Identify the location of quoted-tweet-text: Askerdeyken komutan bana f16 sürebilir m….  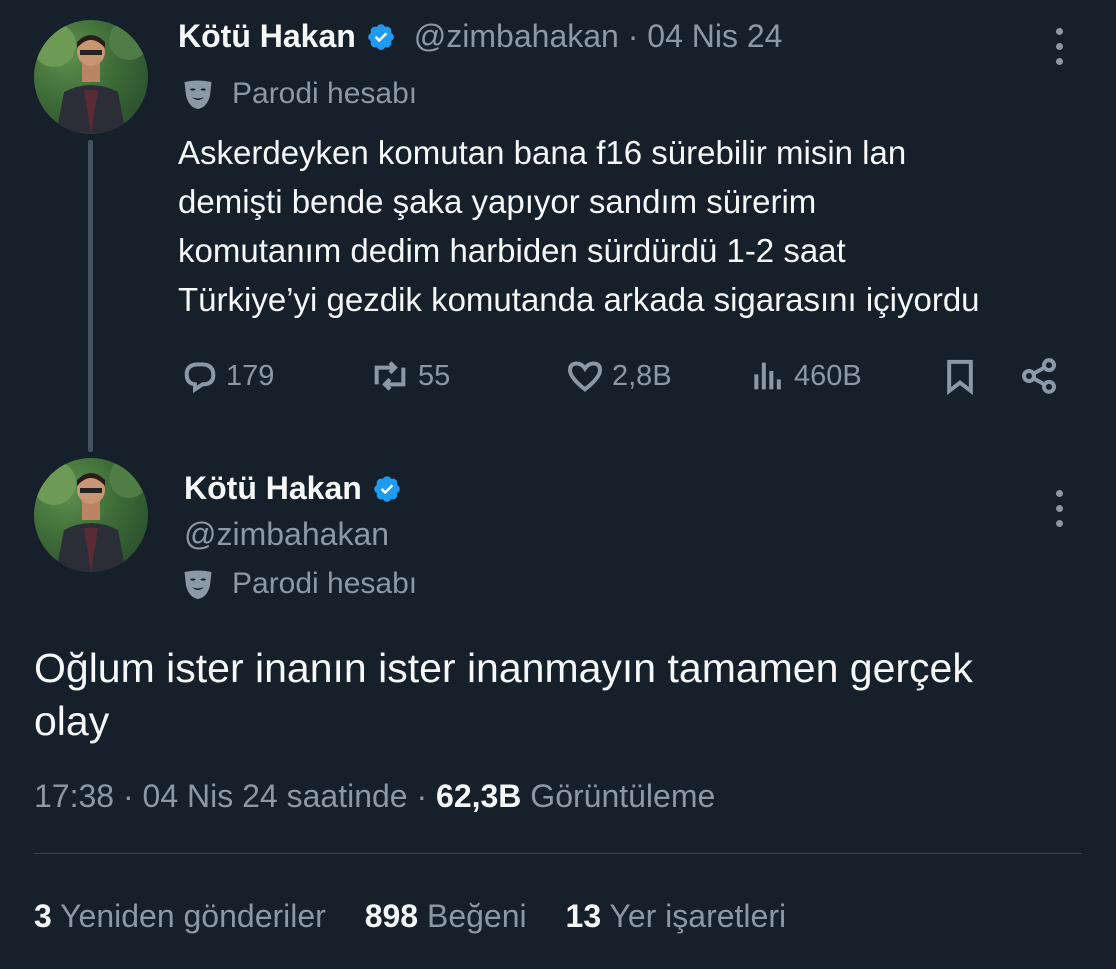
(579, 226).